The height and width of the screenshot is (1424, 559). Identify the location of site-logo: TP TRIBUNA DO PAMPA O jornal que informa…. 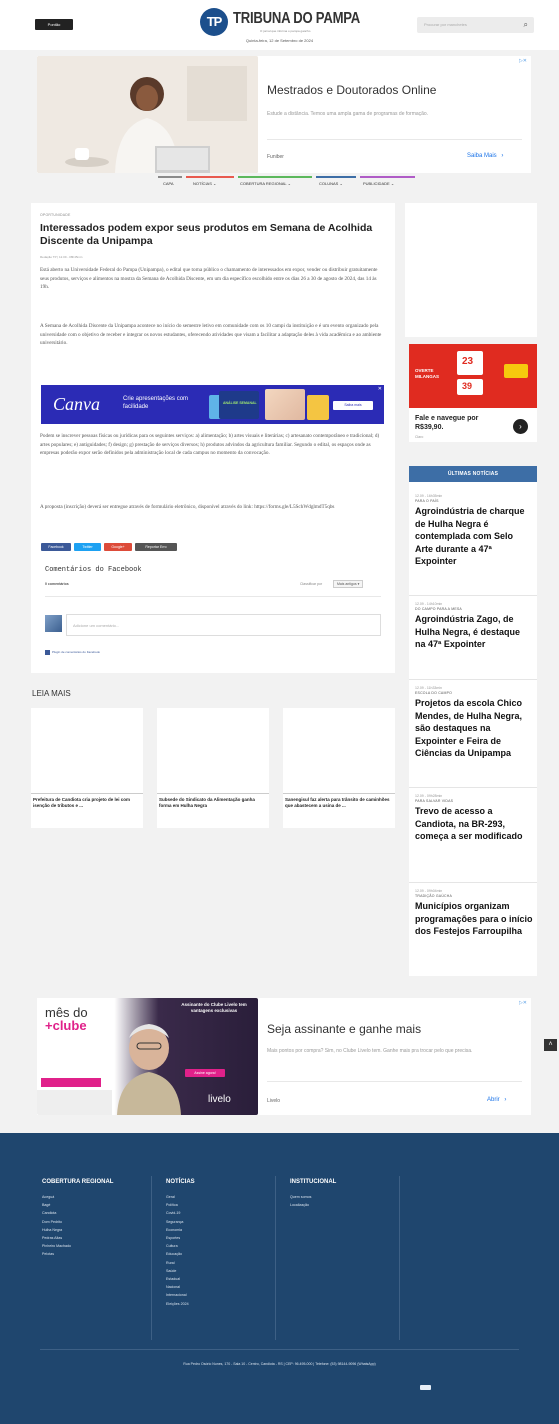
(282, 22).